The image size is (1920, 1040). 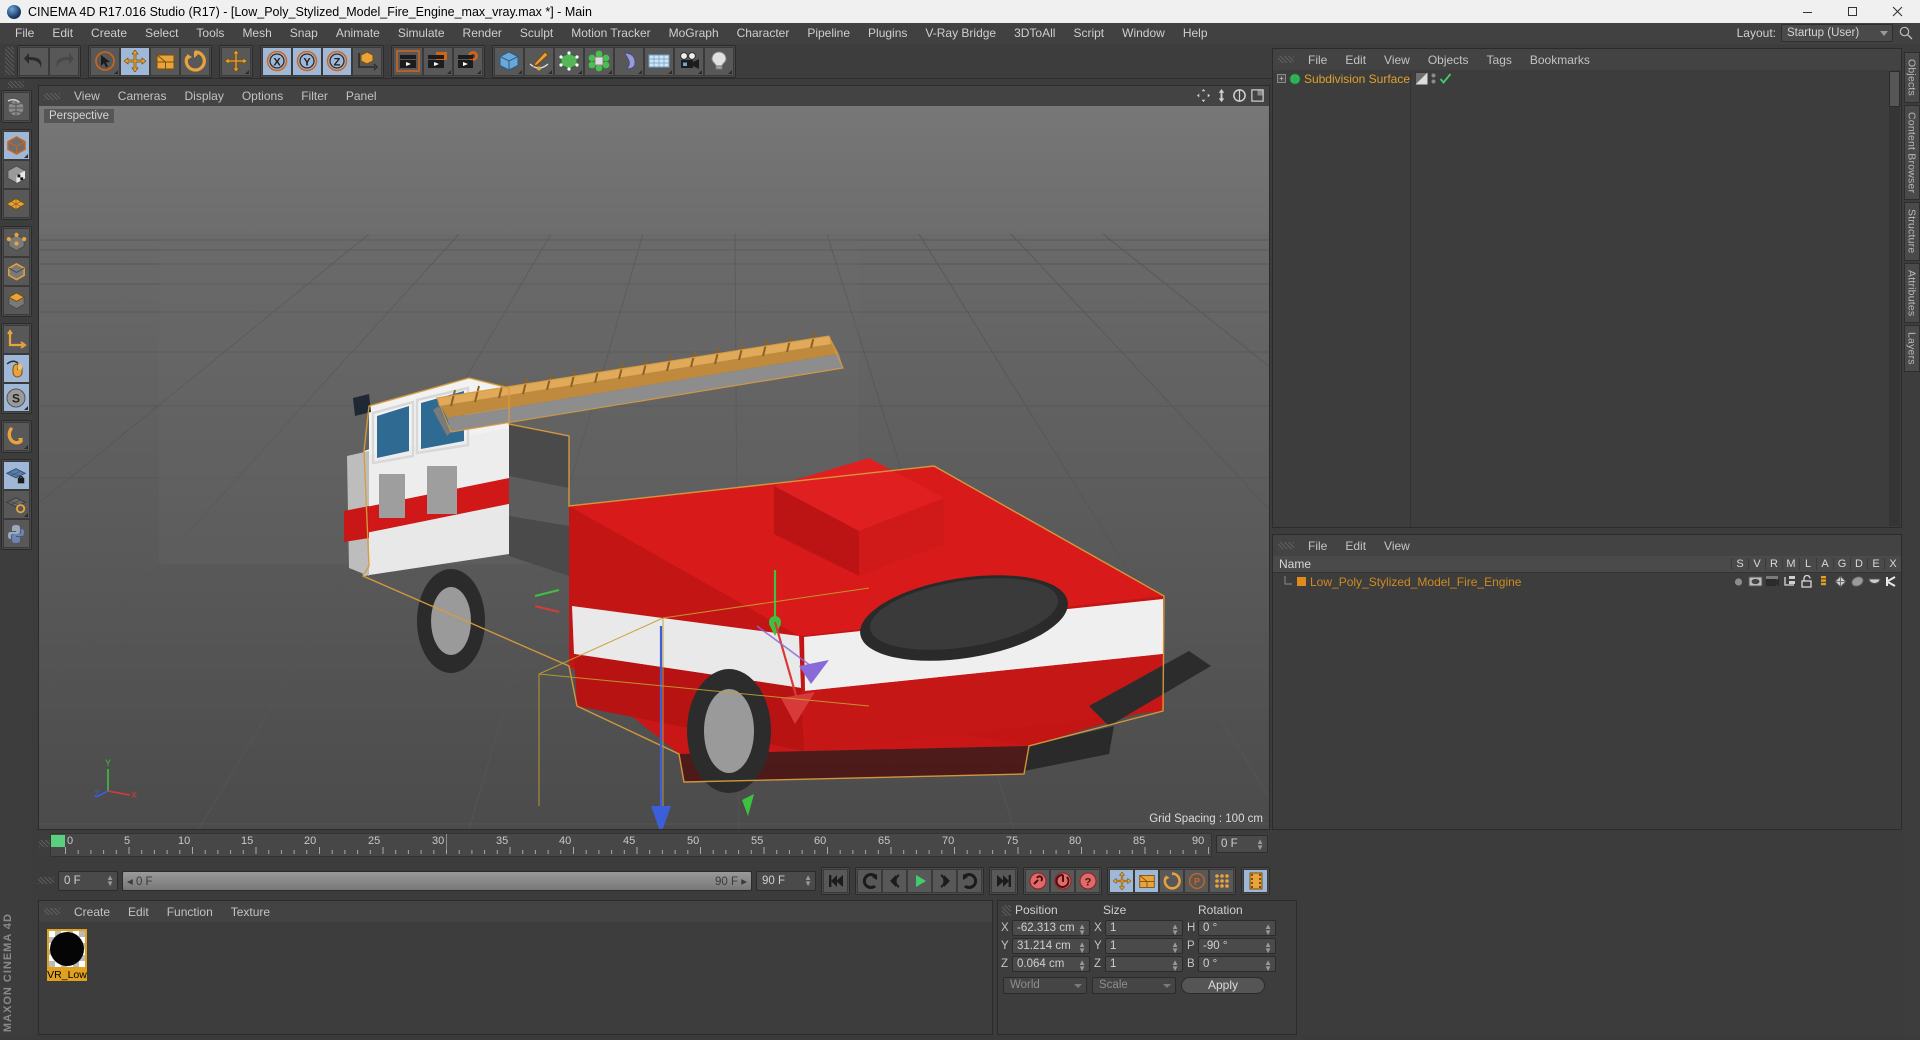 What do you see at coordinates (1824, 564) in the screenshot?
I see `column-a: A` at bounding box center [1824, 564].